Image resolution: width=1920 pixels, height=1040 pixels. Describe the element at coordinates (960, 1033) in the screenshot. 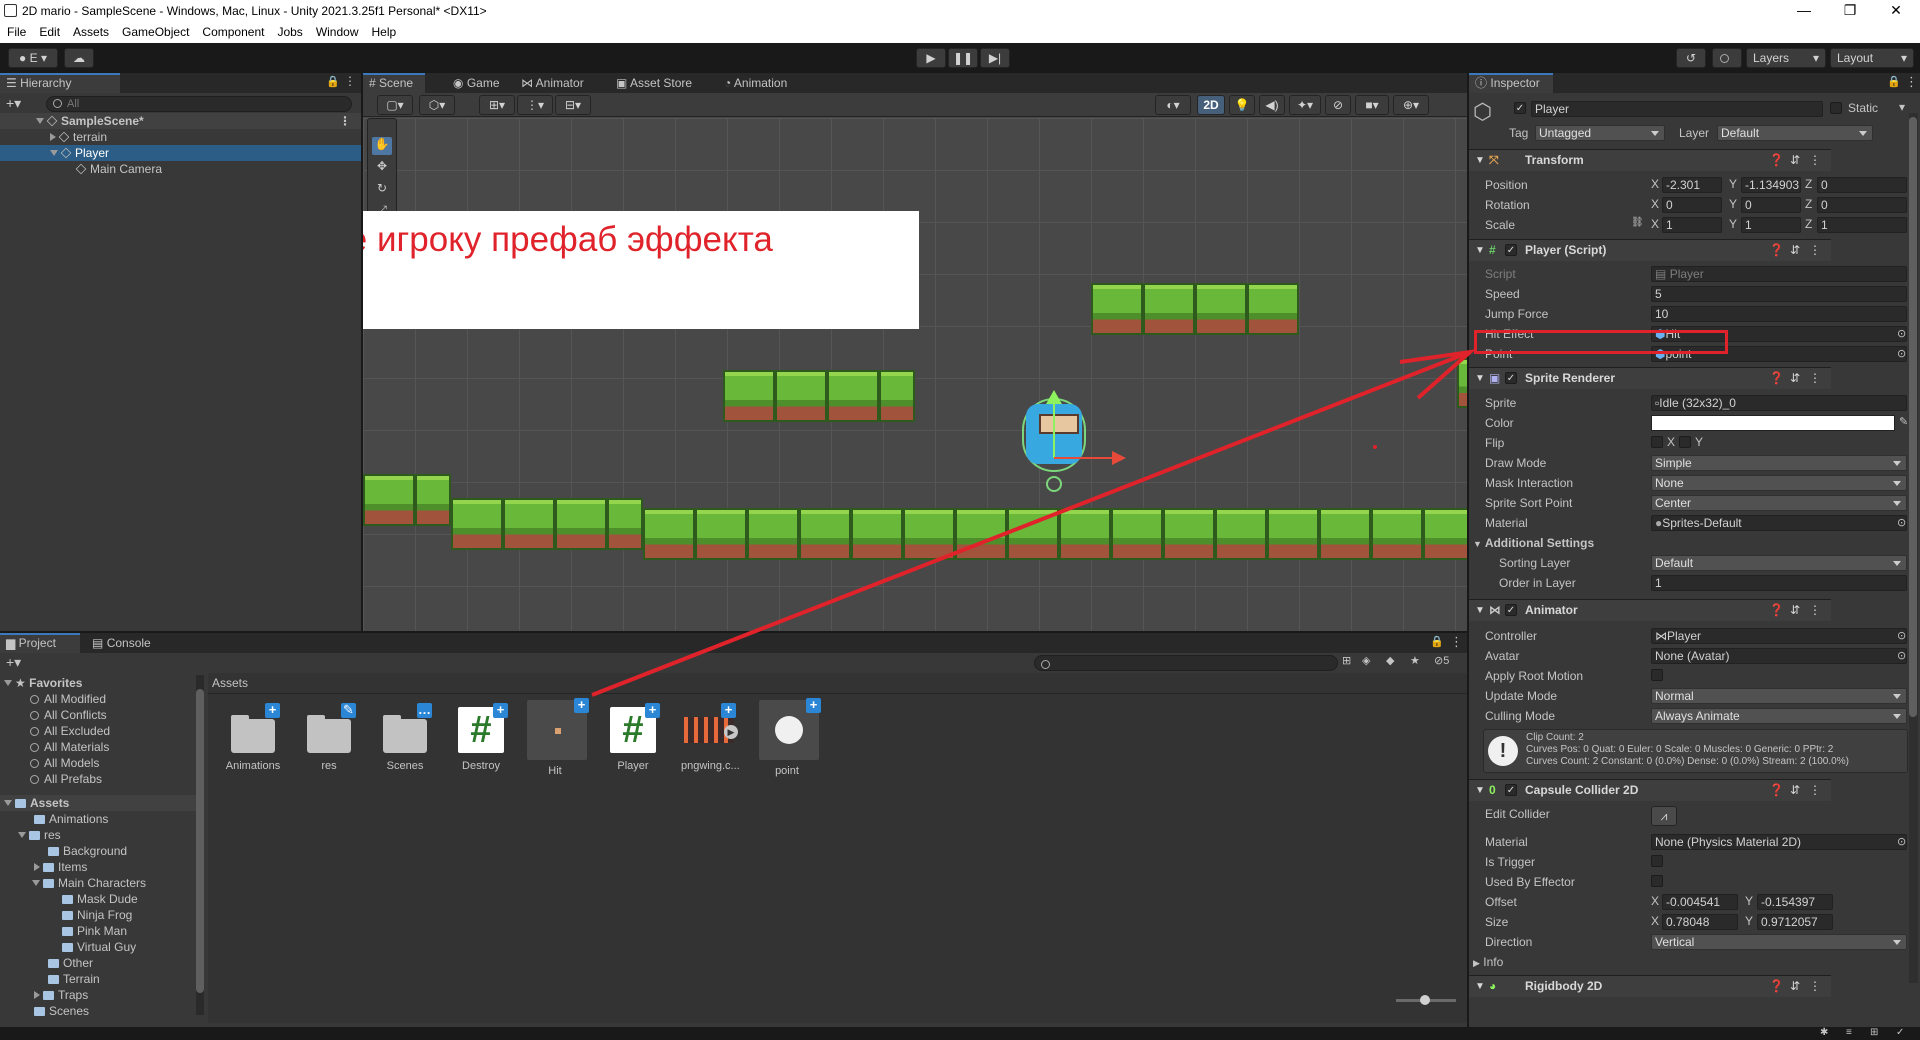

I see `status-bar: ✱ ≡ ⊞ ✓` at that location.